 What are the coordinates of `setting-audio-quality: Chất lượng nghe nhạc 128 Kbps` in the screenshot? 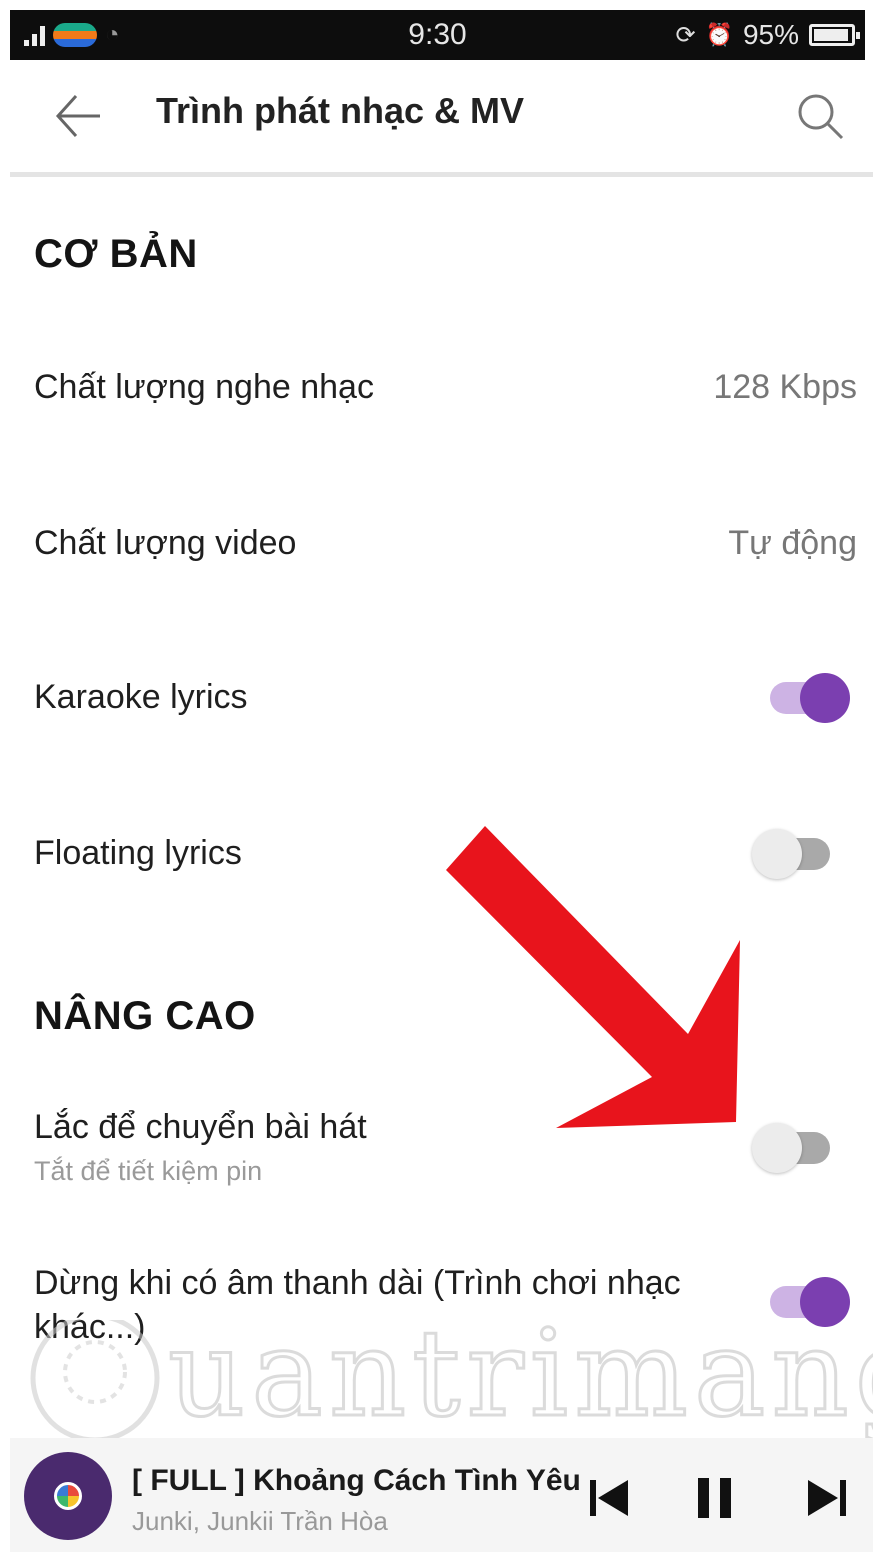 It's located at (436, 398).